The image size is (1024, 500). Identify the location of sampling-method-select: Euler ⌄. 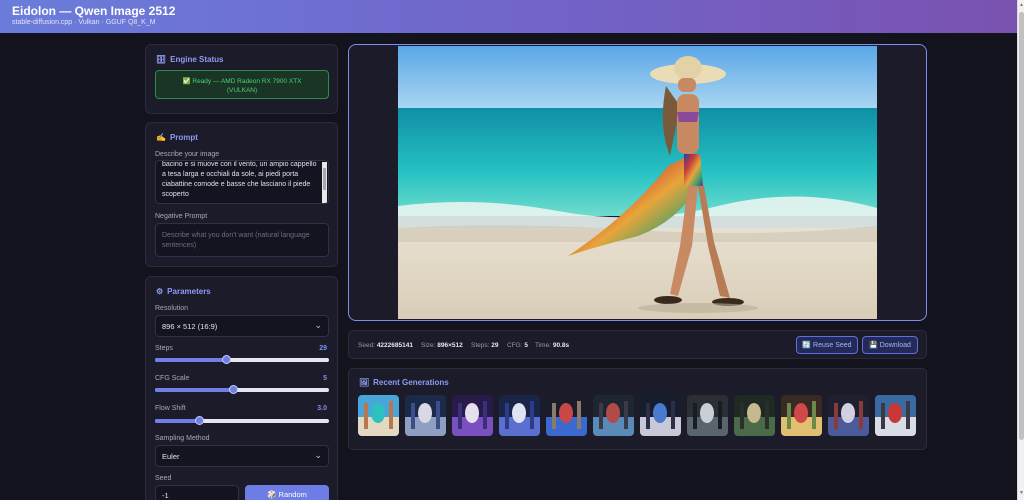
(242, 456).